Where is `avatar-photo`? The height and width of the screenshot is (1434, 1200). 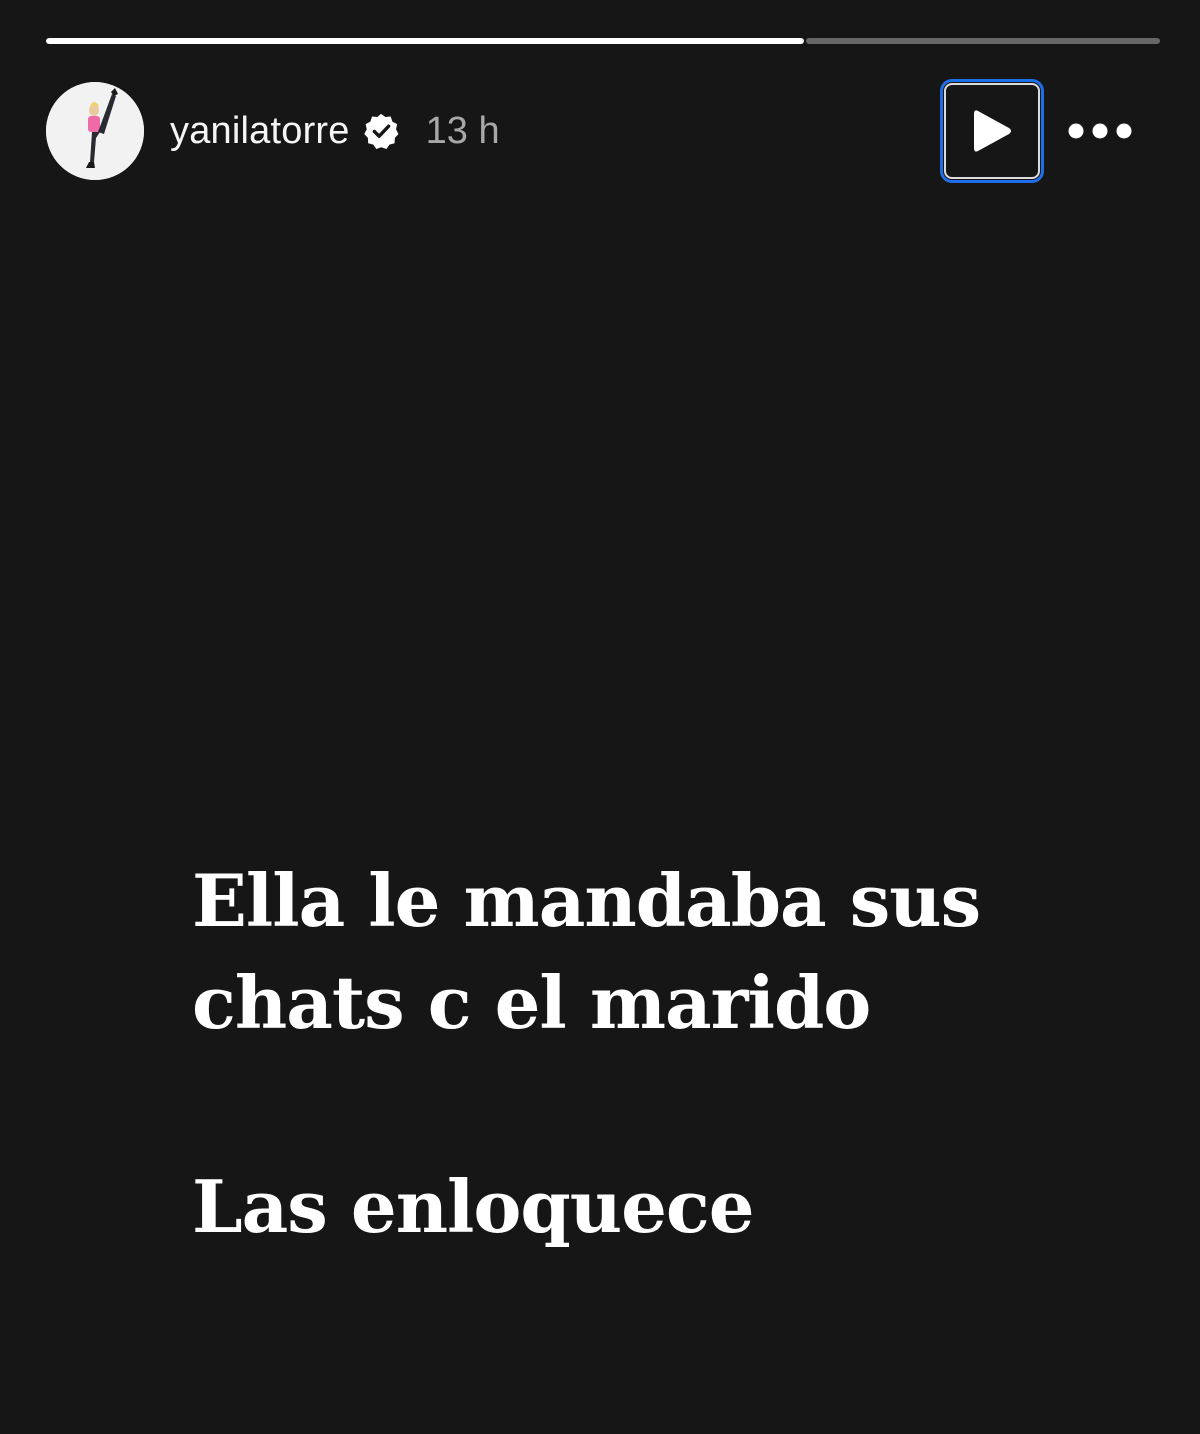 avatar-photo is located at coordinates (95, 131).